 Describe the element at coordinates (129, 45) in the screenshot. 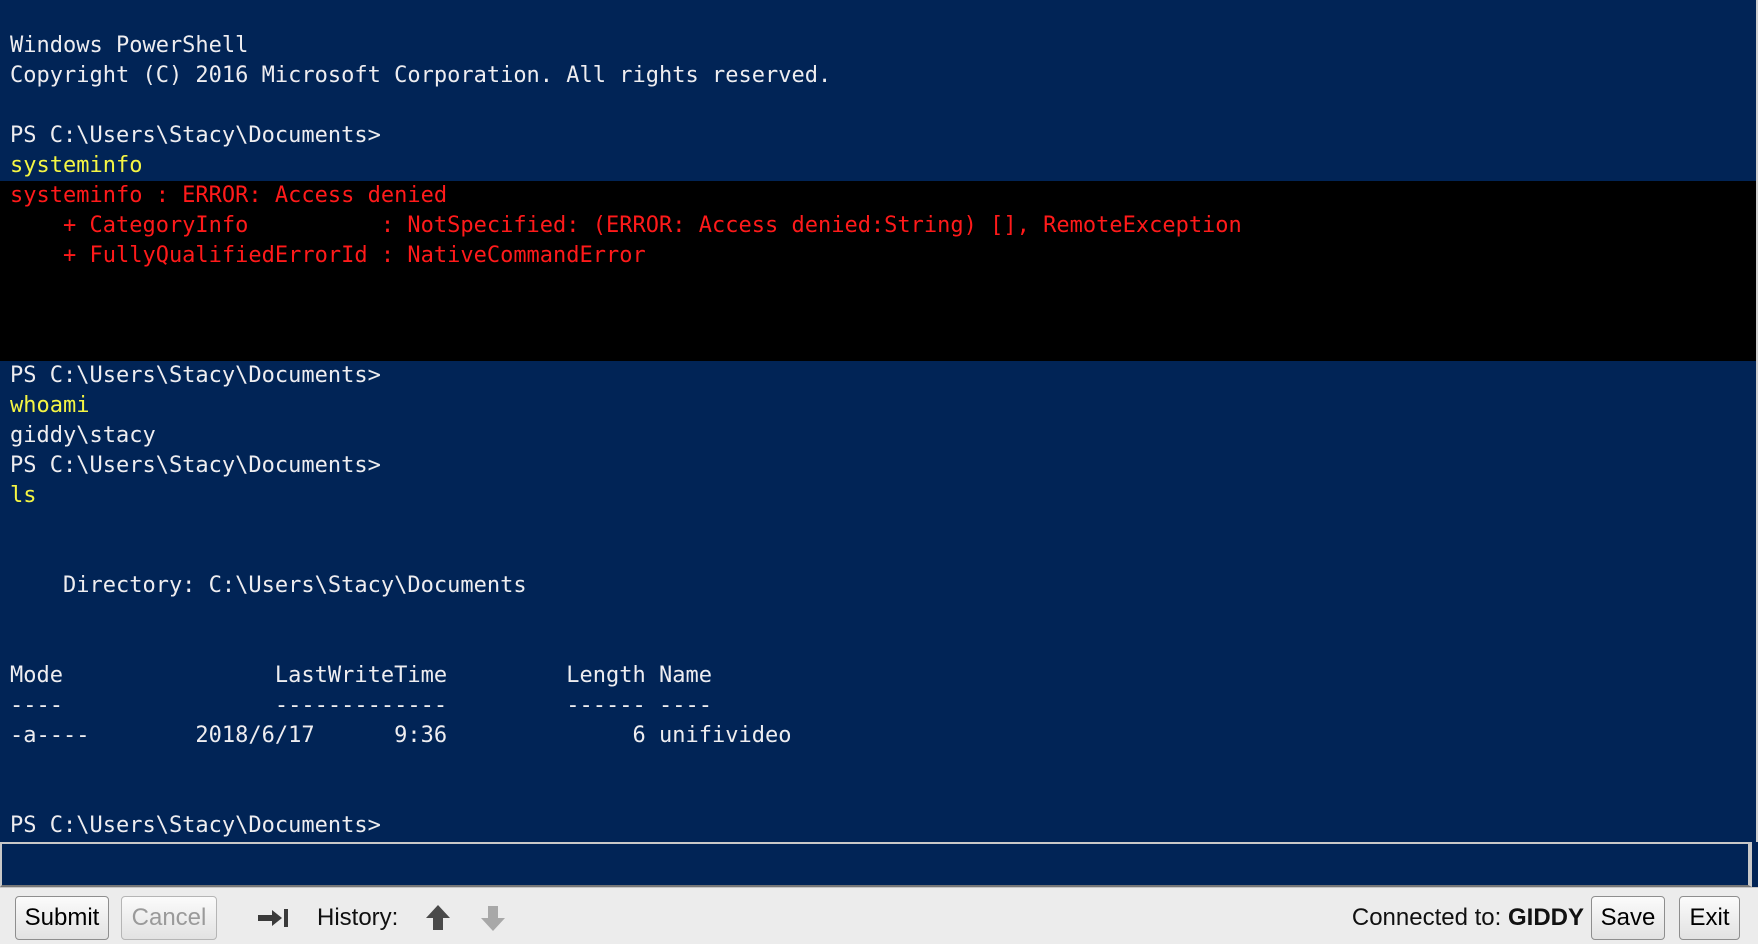

I see `console-header-title: Windows PowerShell` at that location.